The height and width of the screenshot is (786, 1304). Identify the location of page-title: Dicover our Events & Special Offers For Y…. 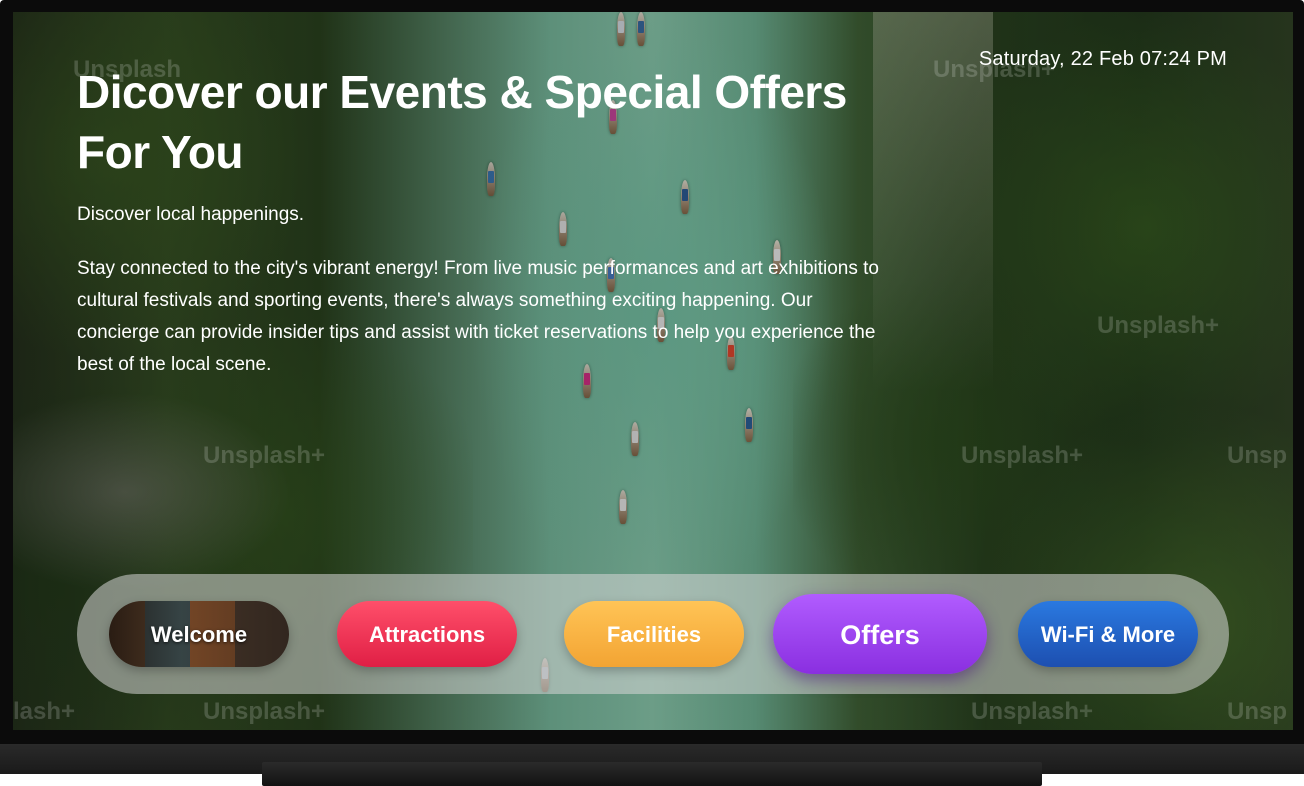
(477, 122).